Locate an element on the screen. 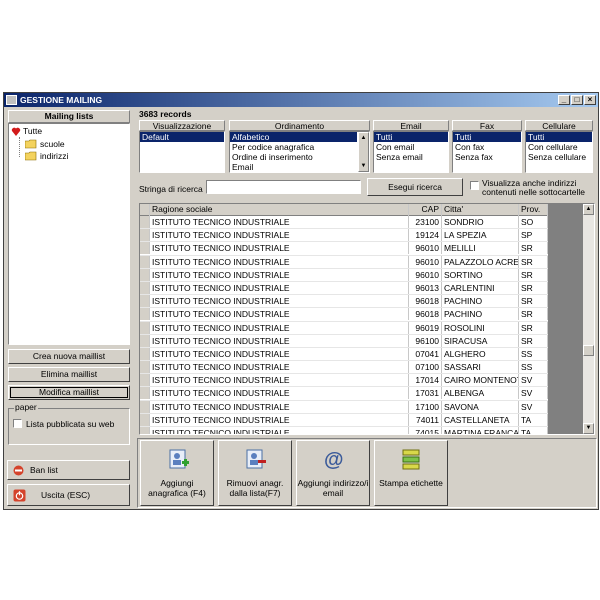 Image resolution: width=600 pixels, height=600 pixels. close-button: × is located at coordinates (590, 100).